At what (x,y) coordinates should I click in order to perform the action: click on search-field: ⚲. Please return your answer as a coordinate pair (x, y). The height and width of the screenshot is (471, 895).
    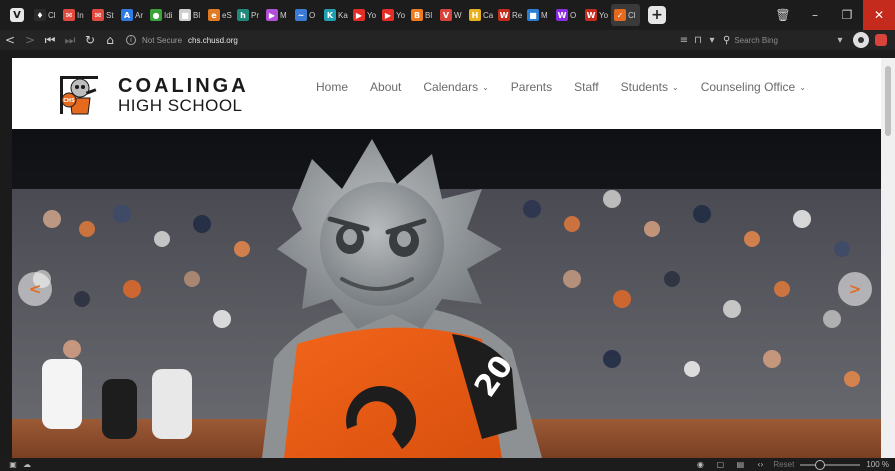
    Looking at the image, I should click on (776, 40).